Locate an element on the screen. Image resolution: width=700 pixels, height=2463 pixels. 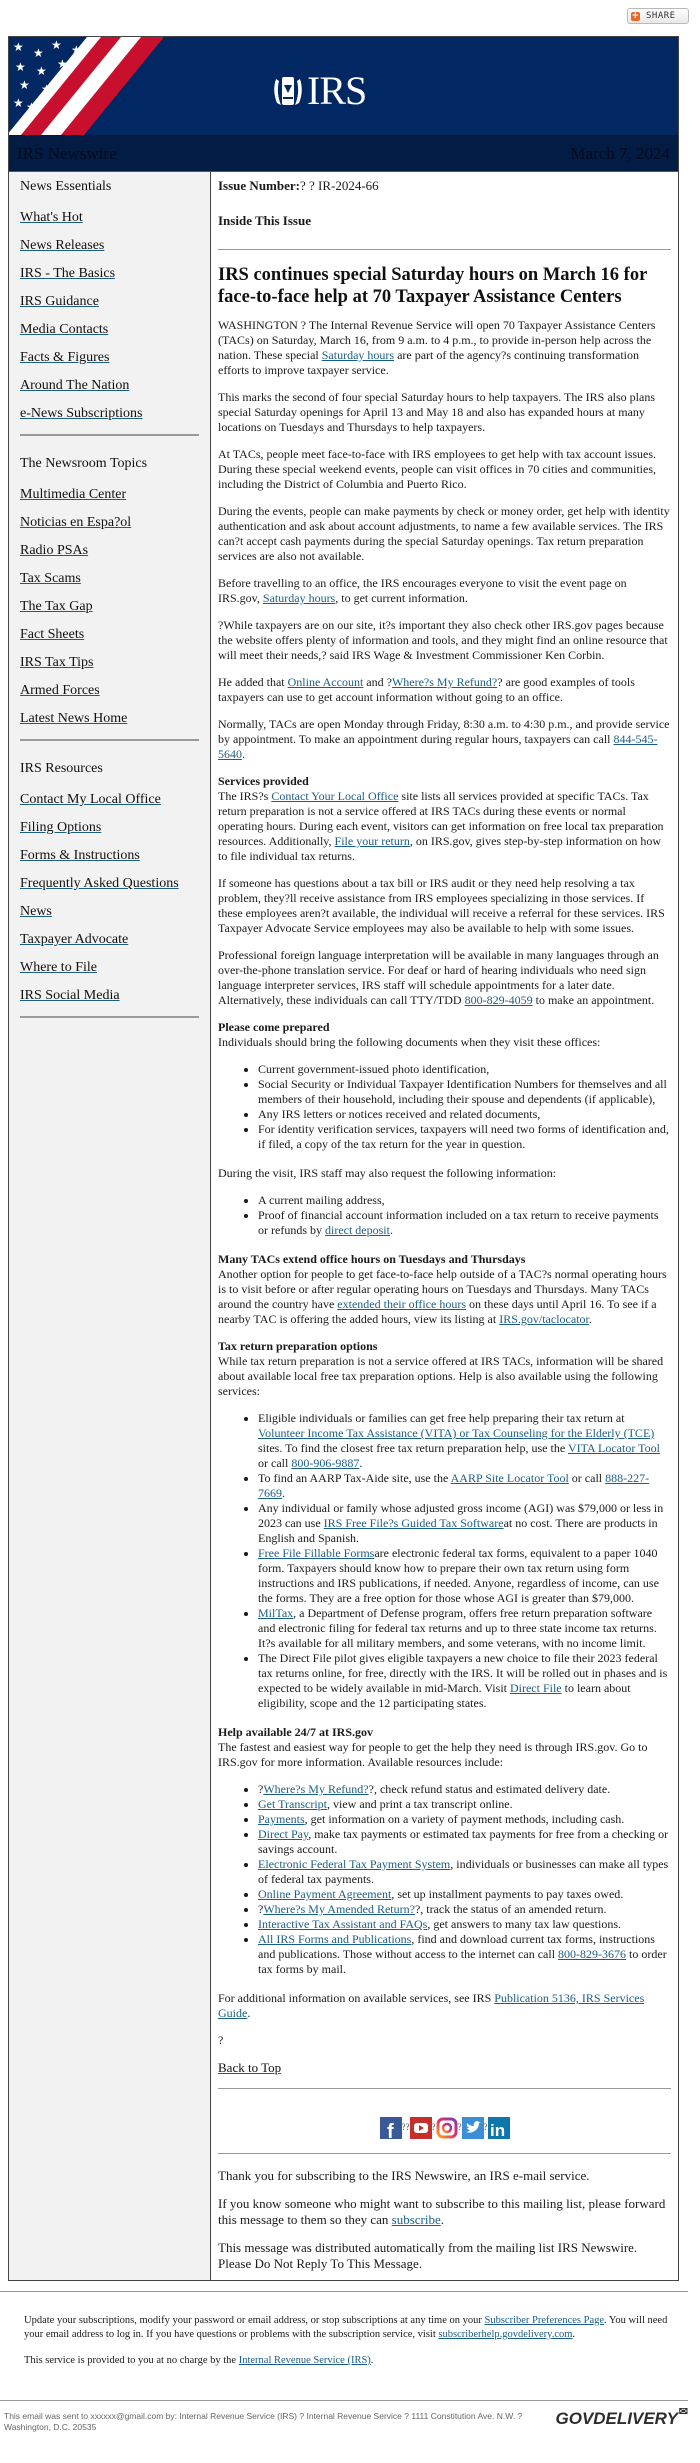
text: The IRS?s is located at coordinates (245, 796).